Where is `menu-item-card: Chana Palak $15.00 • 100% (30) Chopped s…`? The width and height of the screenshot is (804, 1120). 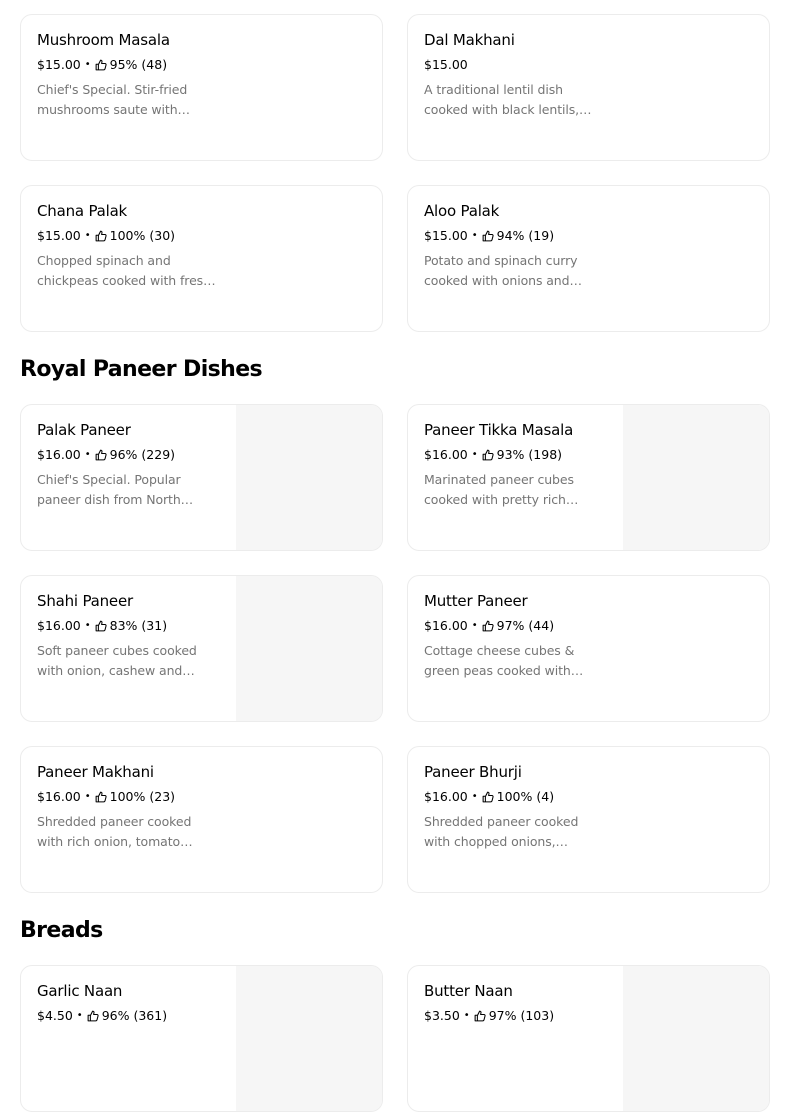 menu-item-card: Chana Palak $15.00 • 100% (30) Chopped s… is located at coordinates (201, 258).